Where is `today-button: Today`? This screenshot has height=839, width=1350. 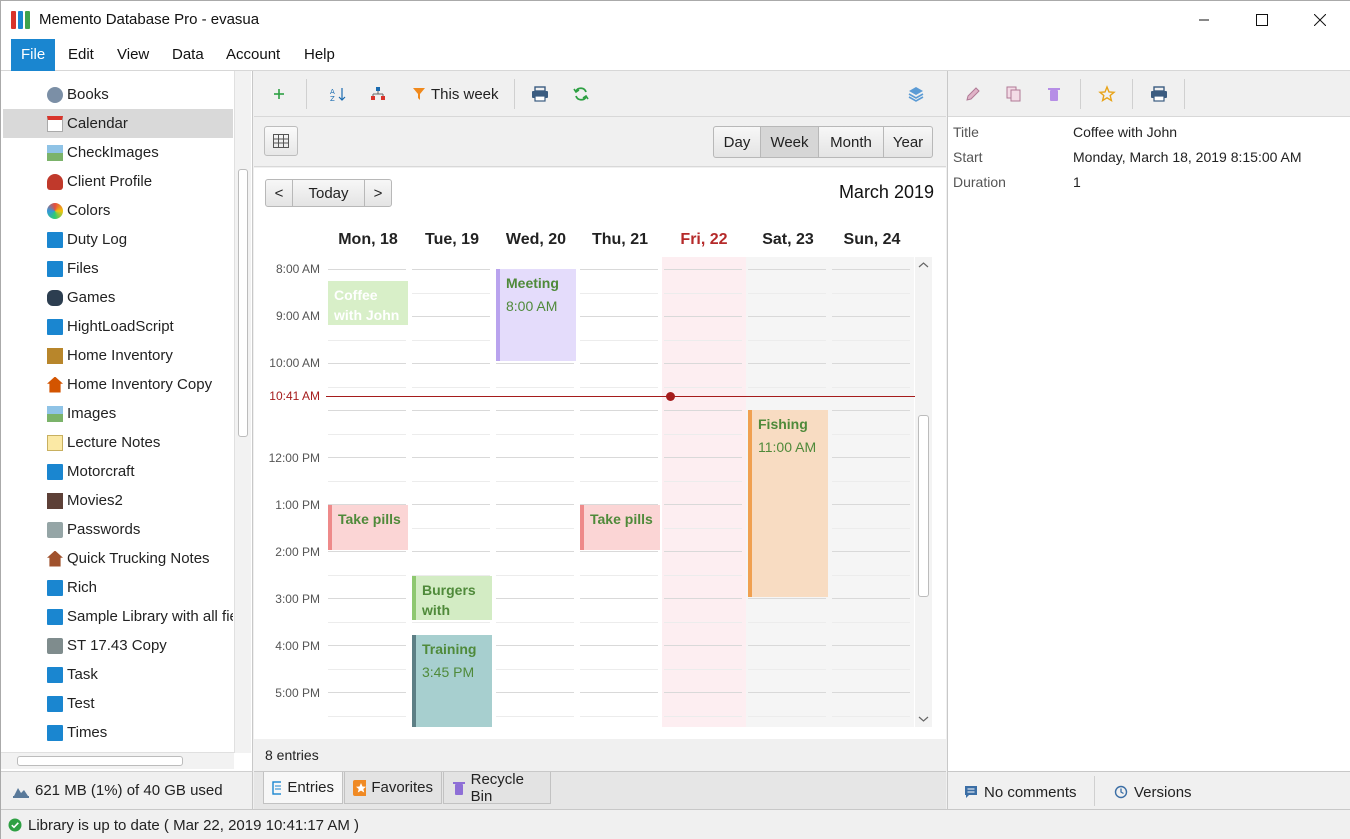 today-button: Today is located at coordinates (328, 193).